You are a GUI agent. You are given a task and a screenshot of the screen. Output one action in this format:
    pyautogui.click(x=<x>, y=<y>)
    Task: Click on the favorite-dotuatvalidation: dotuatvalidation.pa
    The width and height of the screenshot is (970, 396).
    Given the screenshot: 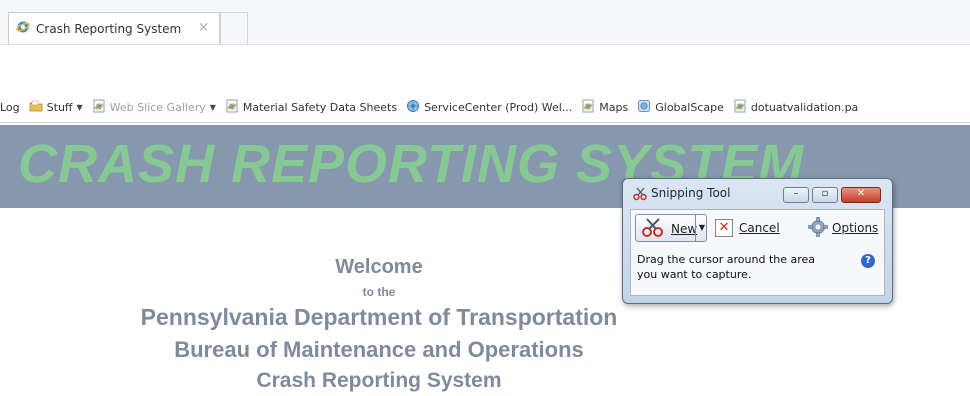 What is the action you would take?
    pyautogui.click(x=795, y=107)
    